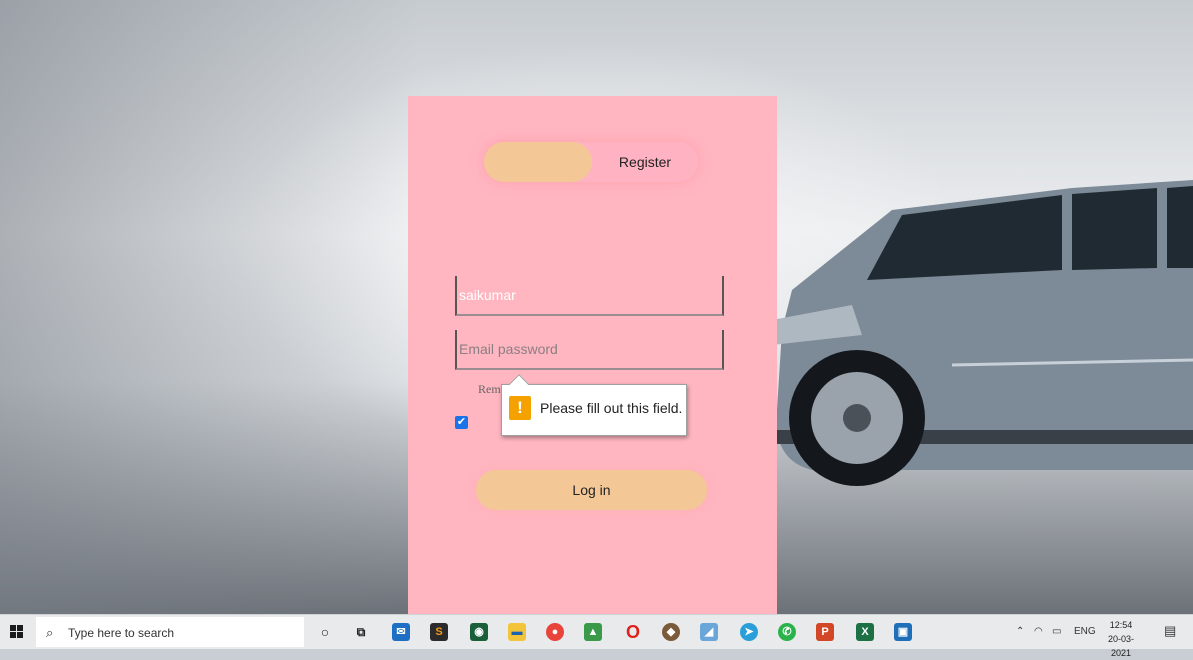  Describe the element at coordinates (633, 632) in the screenshot. I see `opera-icon: O` at that location.